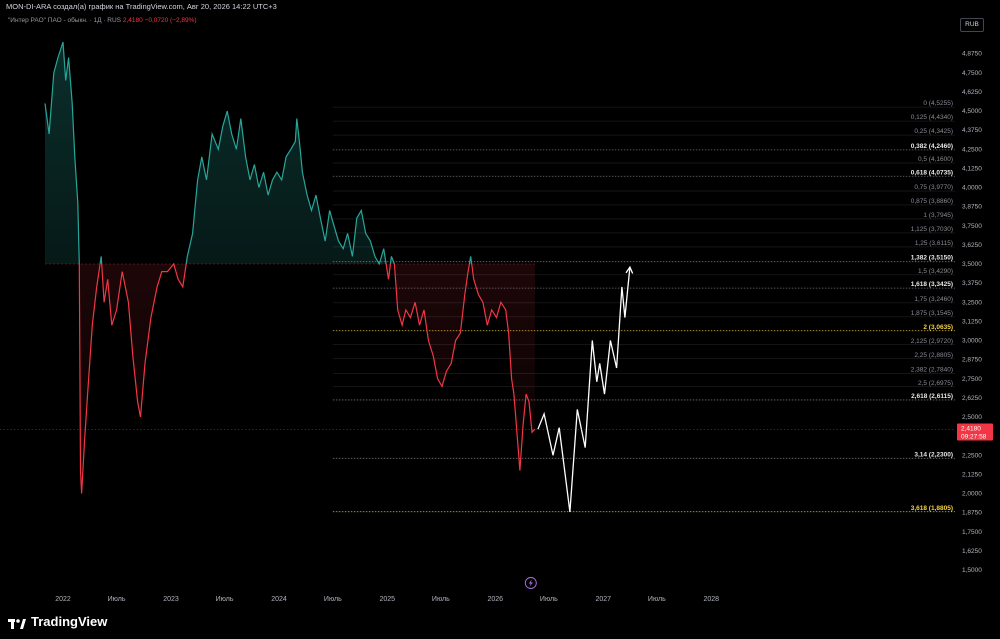 This screenshot has height=639, width=1000. I want to click on x-tick-label: 2025, so click(388, 599).